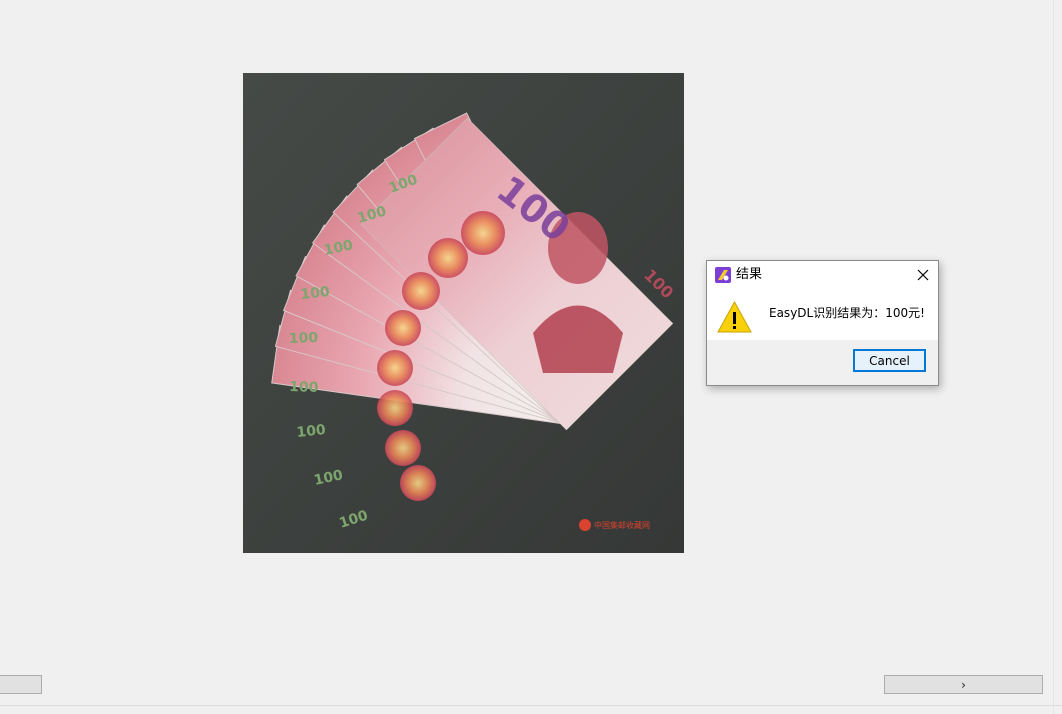 This screenshot has width=1062, height=714. I want to click on result-dialog: 结果 EasyDL识别结果为：100元! Cancel, so click(822, 323).